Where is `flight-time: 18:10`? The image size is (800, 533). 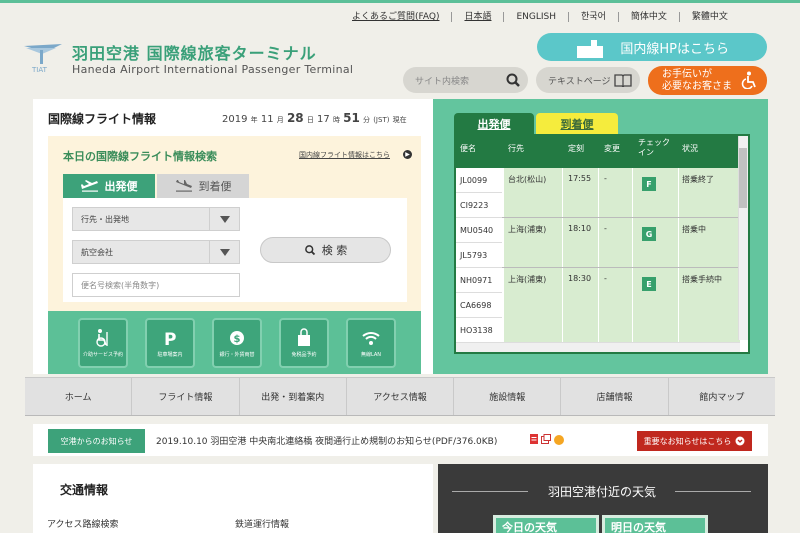
flight-time: 18:10 is located at coordinates (580, 228).